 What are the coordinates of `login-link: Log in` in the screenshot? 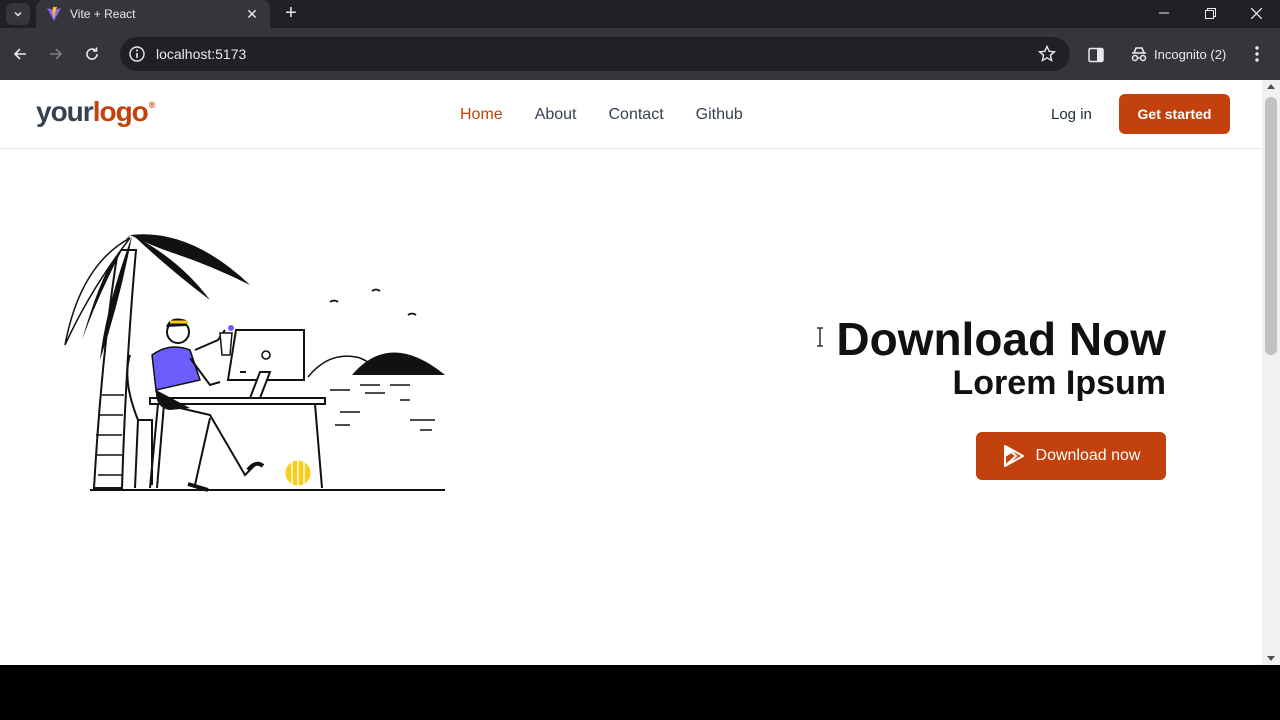 It's located at (1071, 114).